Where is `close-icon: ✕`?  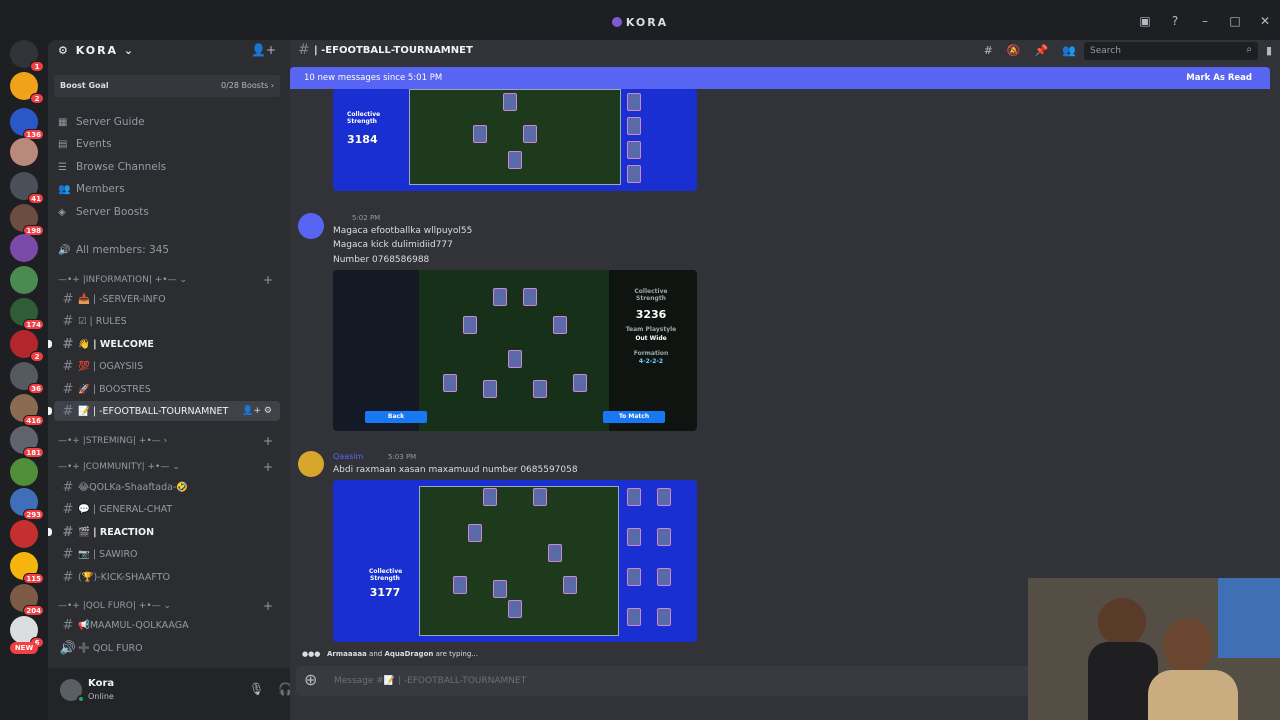 close-icon: ✕ is located at coordinates (1265, 21).